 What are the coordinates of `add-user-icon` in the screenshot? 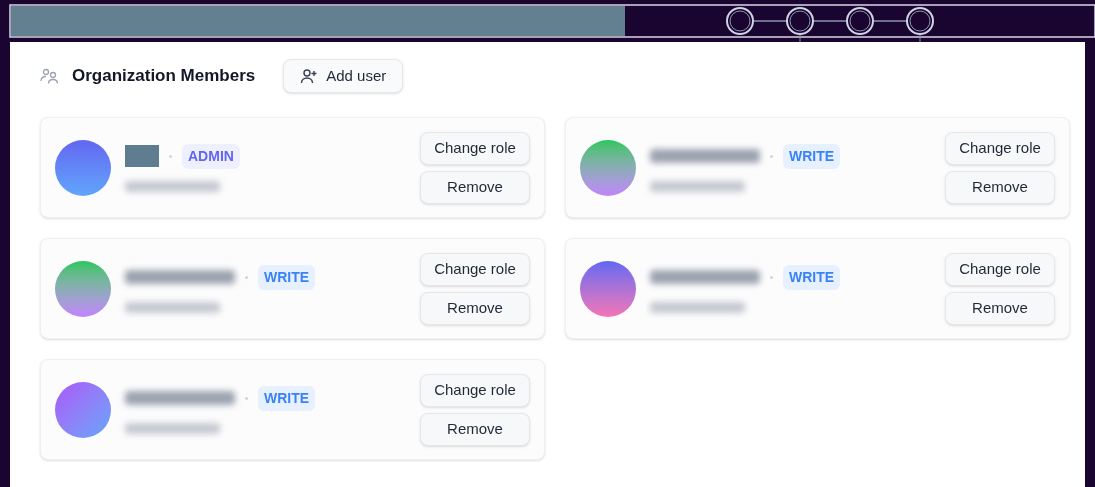 It's located at (309, 76).